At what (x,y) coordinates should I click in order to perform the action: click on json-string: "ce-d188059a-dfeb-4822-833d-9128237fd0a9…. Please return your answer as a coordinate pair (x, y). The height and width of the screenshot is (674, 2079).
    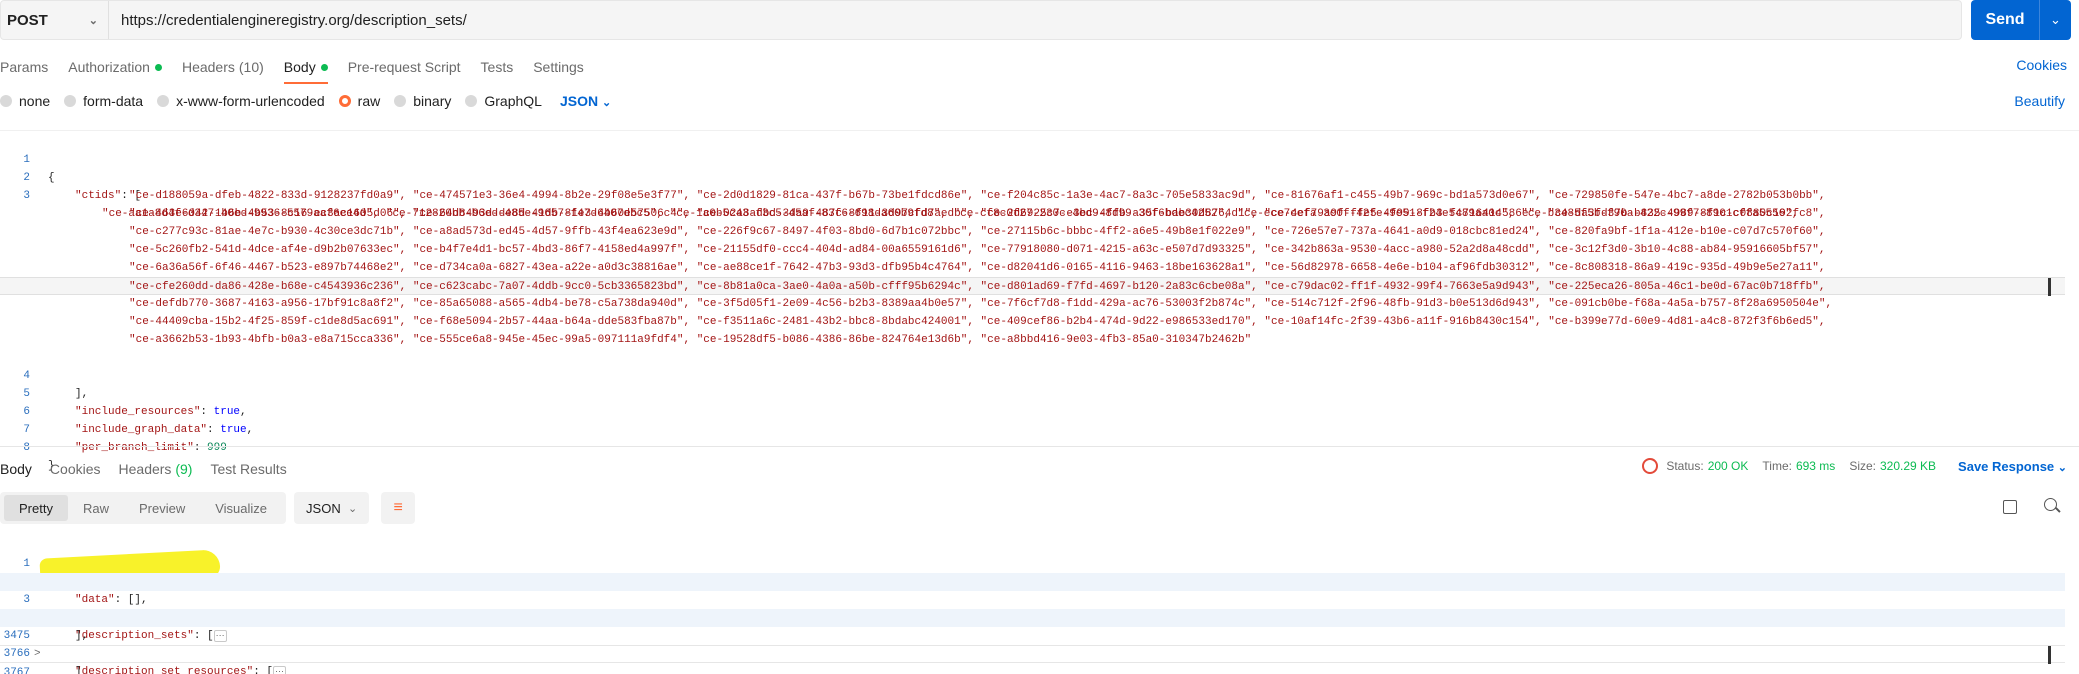
    Looking at the image, I should click on (977, 196).